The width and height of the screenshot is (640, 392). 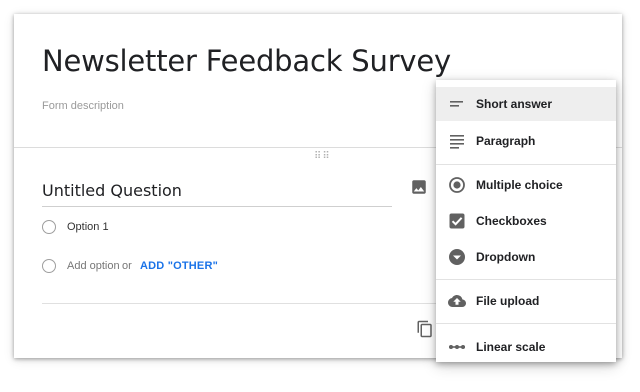 What do you see at coordinates (457, 301) in the screenshot?
I see `cloud-upload-icon` at bounding box center [457, 301].